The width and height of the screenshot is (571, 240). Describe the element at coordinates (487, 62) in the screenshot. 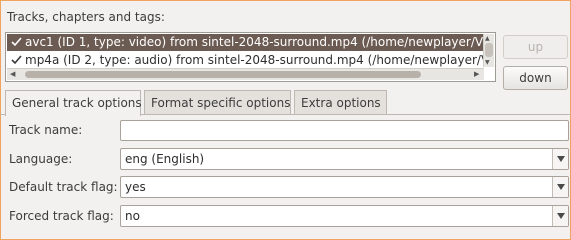

I see `scroll-down-arrow-icon: ▼` at that location.